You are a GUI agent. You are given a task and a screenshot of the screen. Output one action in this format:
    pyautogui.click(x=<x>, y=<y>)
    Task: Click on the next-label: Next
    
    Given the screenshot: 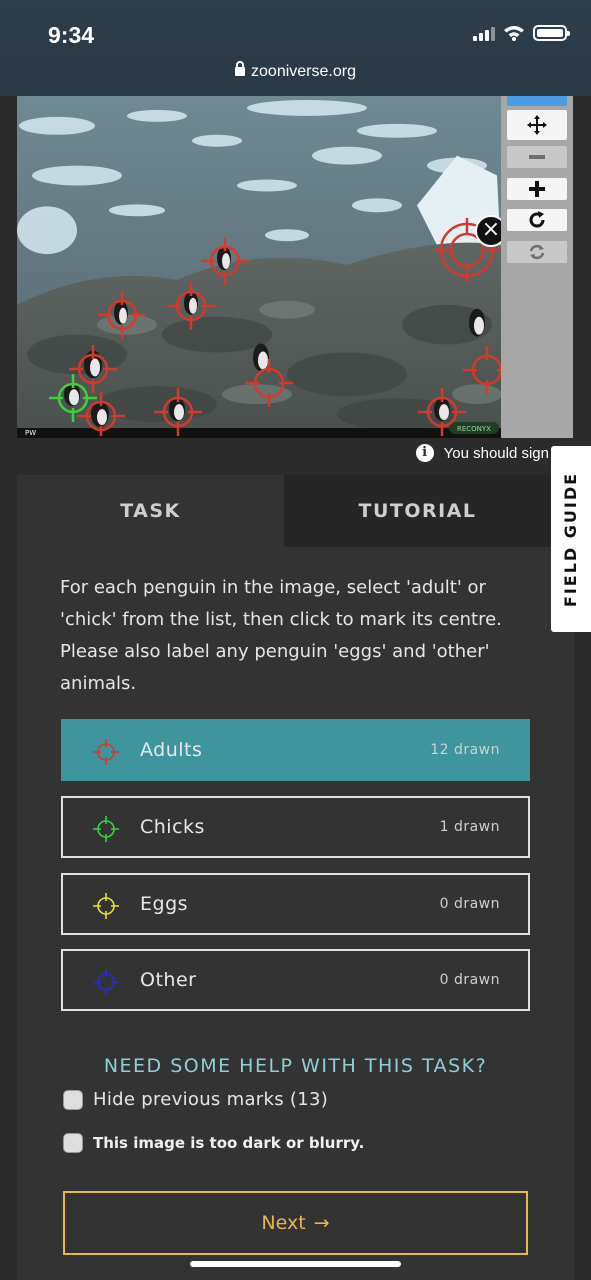 What is the action you would take?
    pyautogui.click(x=283, y=1223)
    